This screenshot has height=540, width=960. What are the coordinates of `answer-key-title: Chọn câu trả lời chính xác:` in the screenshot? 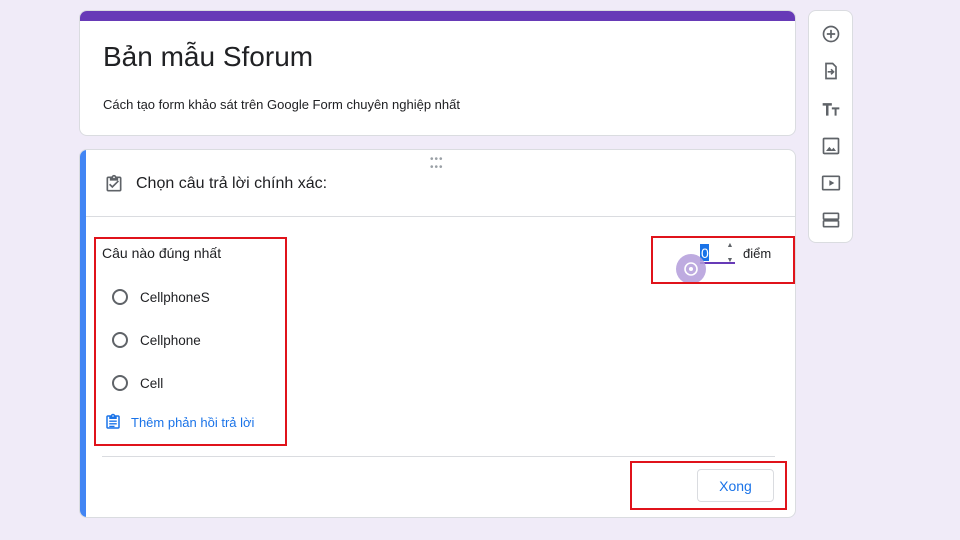 It's located at (232, 183).